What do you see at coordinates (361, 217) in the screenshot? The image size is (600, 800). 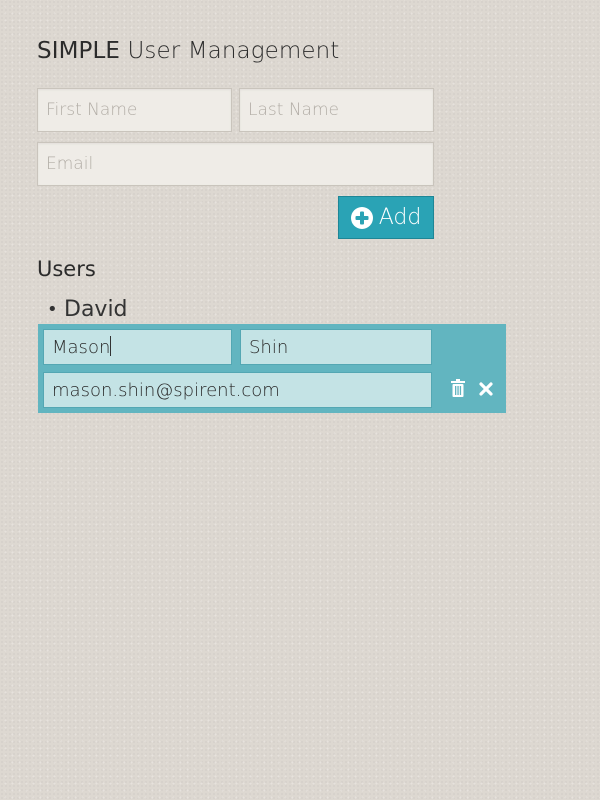 I see `plus-circle-icon` at bounding box center [361, 217].